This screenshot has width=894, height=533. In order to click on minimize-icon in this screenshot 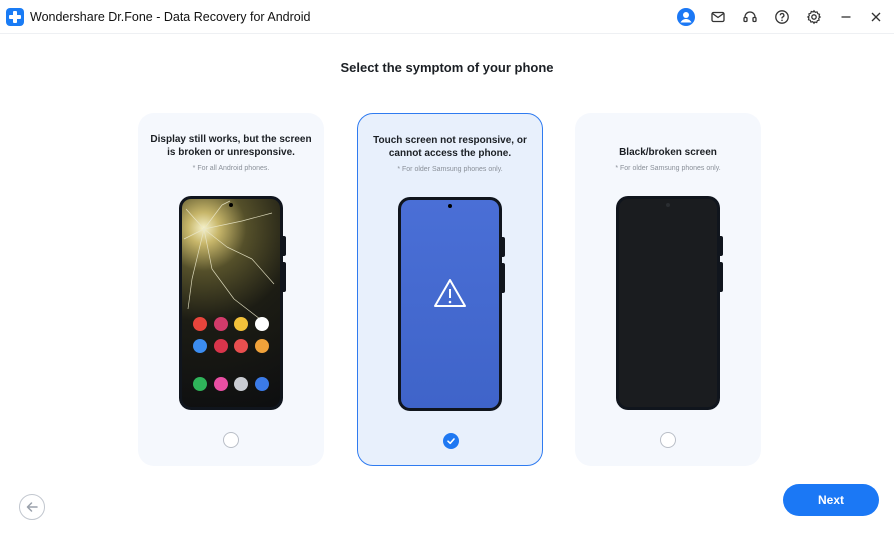, I will do `click(846, 17)`.